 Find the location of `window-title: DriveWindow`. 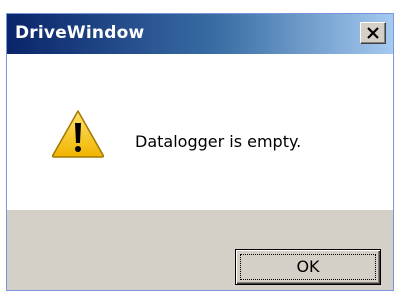

window-title: DriveWindow is located at coordinates (80, 33).